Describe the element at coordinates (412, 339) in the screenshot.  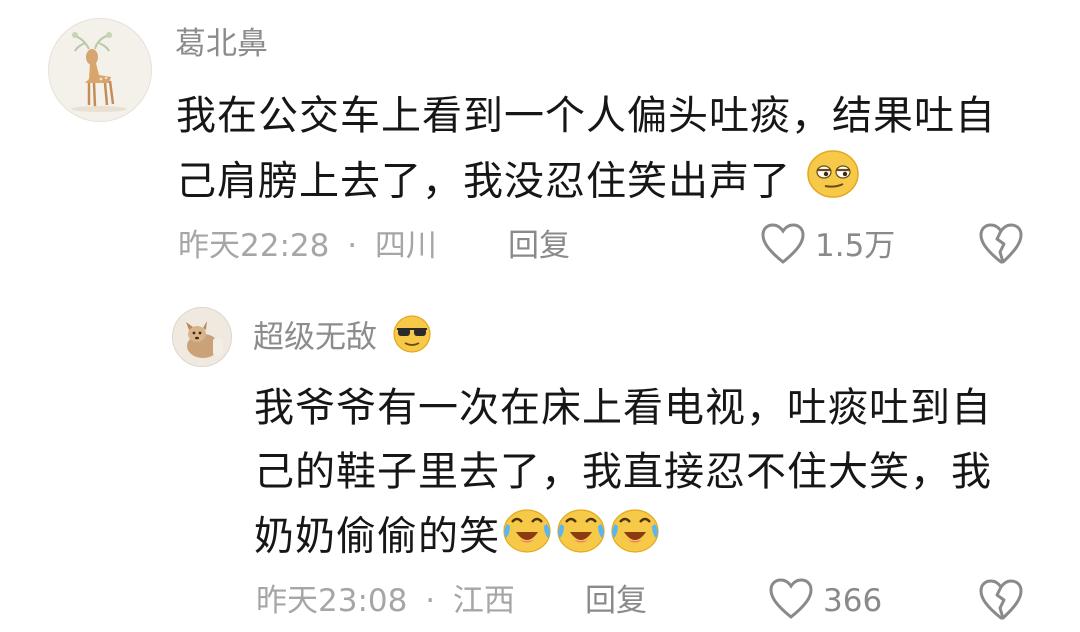
I see `cool-sunglasses-emoji-icon` at that location.